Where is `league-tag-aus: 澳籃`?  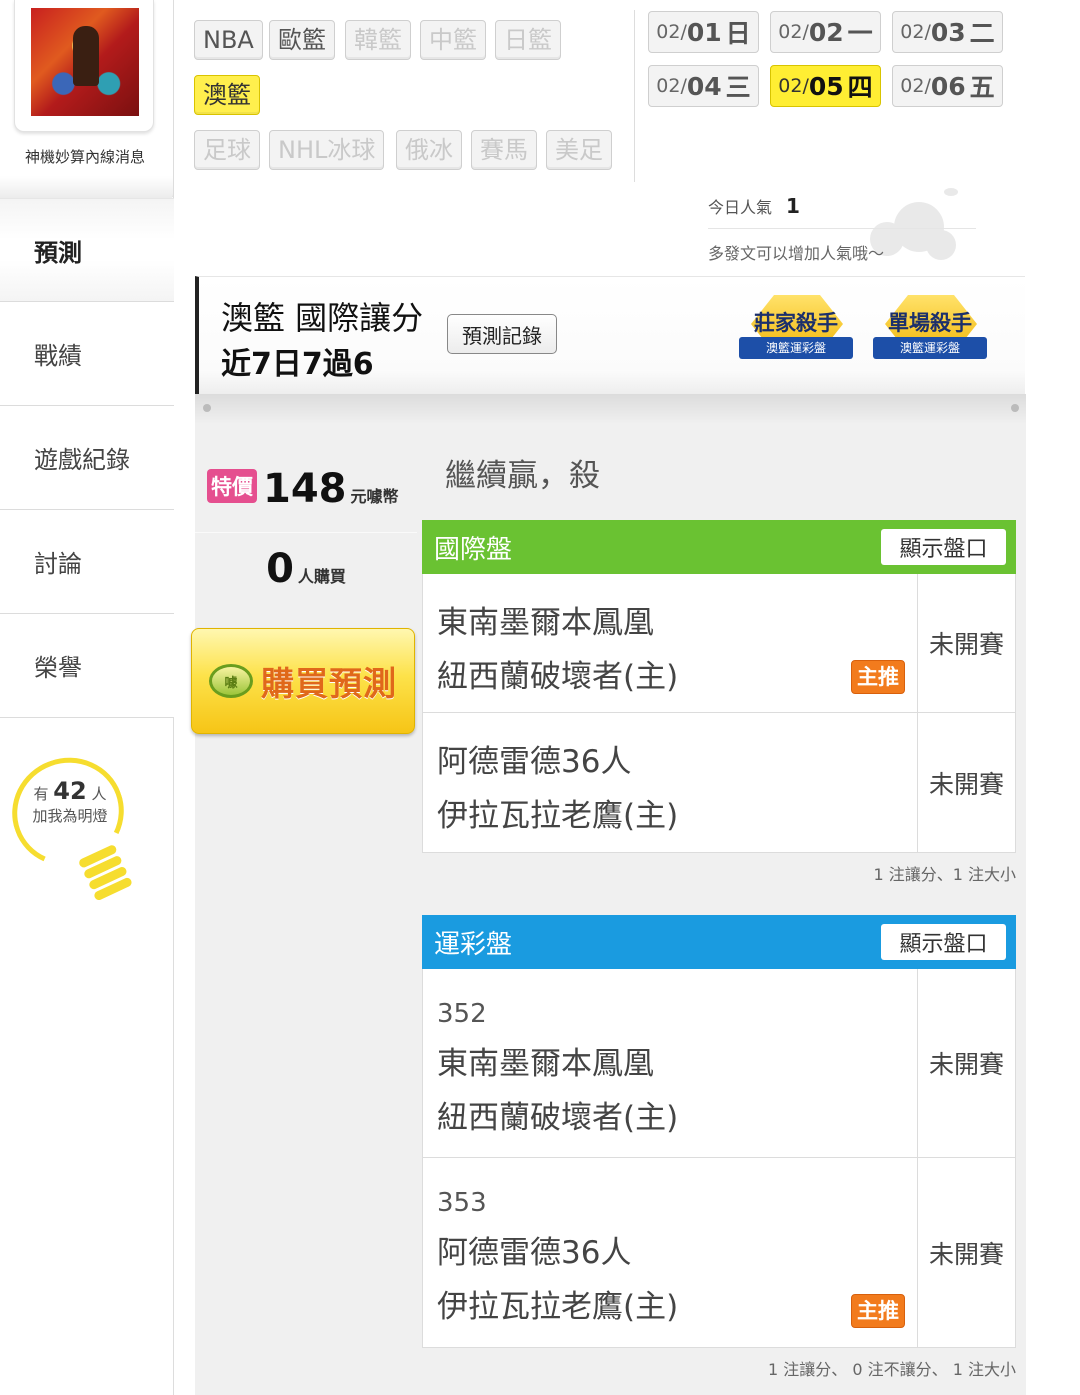
league-tag-aus: 澳籃 is located at coordinates (227, 95).